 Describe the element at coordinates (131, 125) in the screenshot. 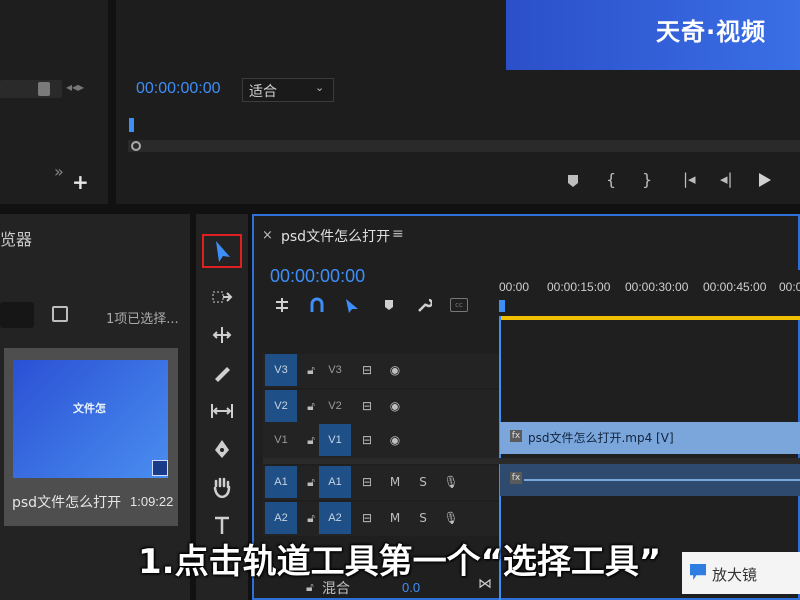

I see `playhead-marker` at that location.